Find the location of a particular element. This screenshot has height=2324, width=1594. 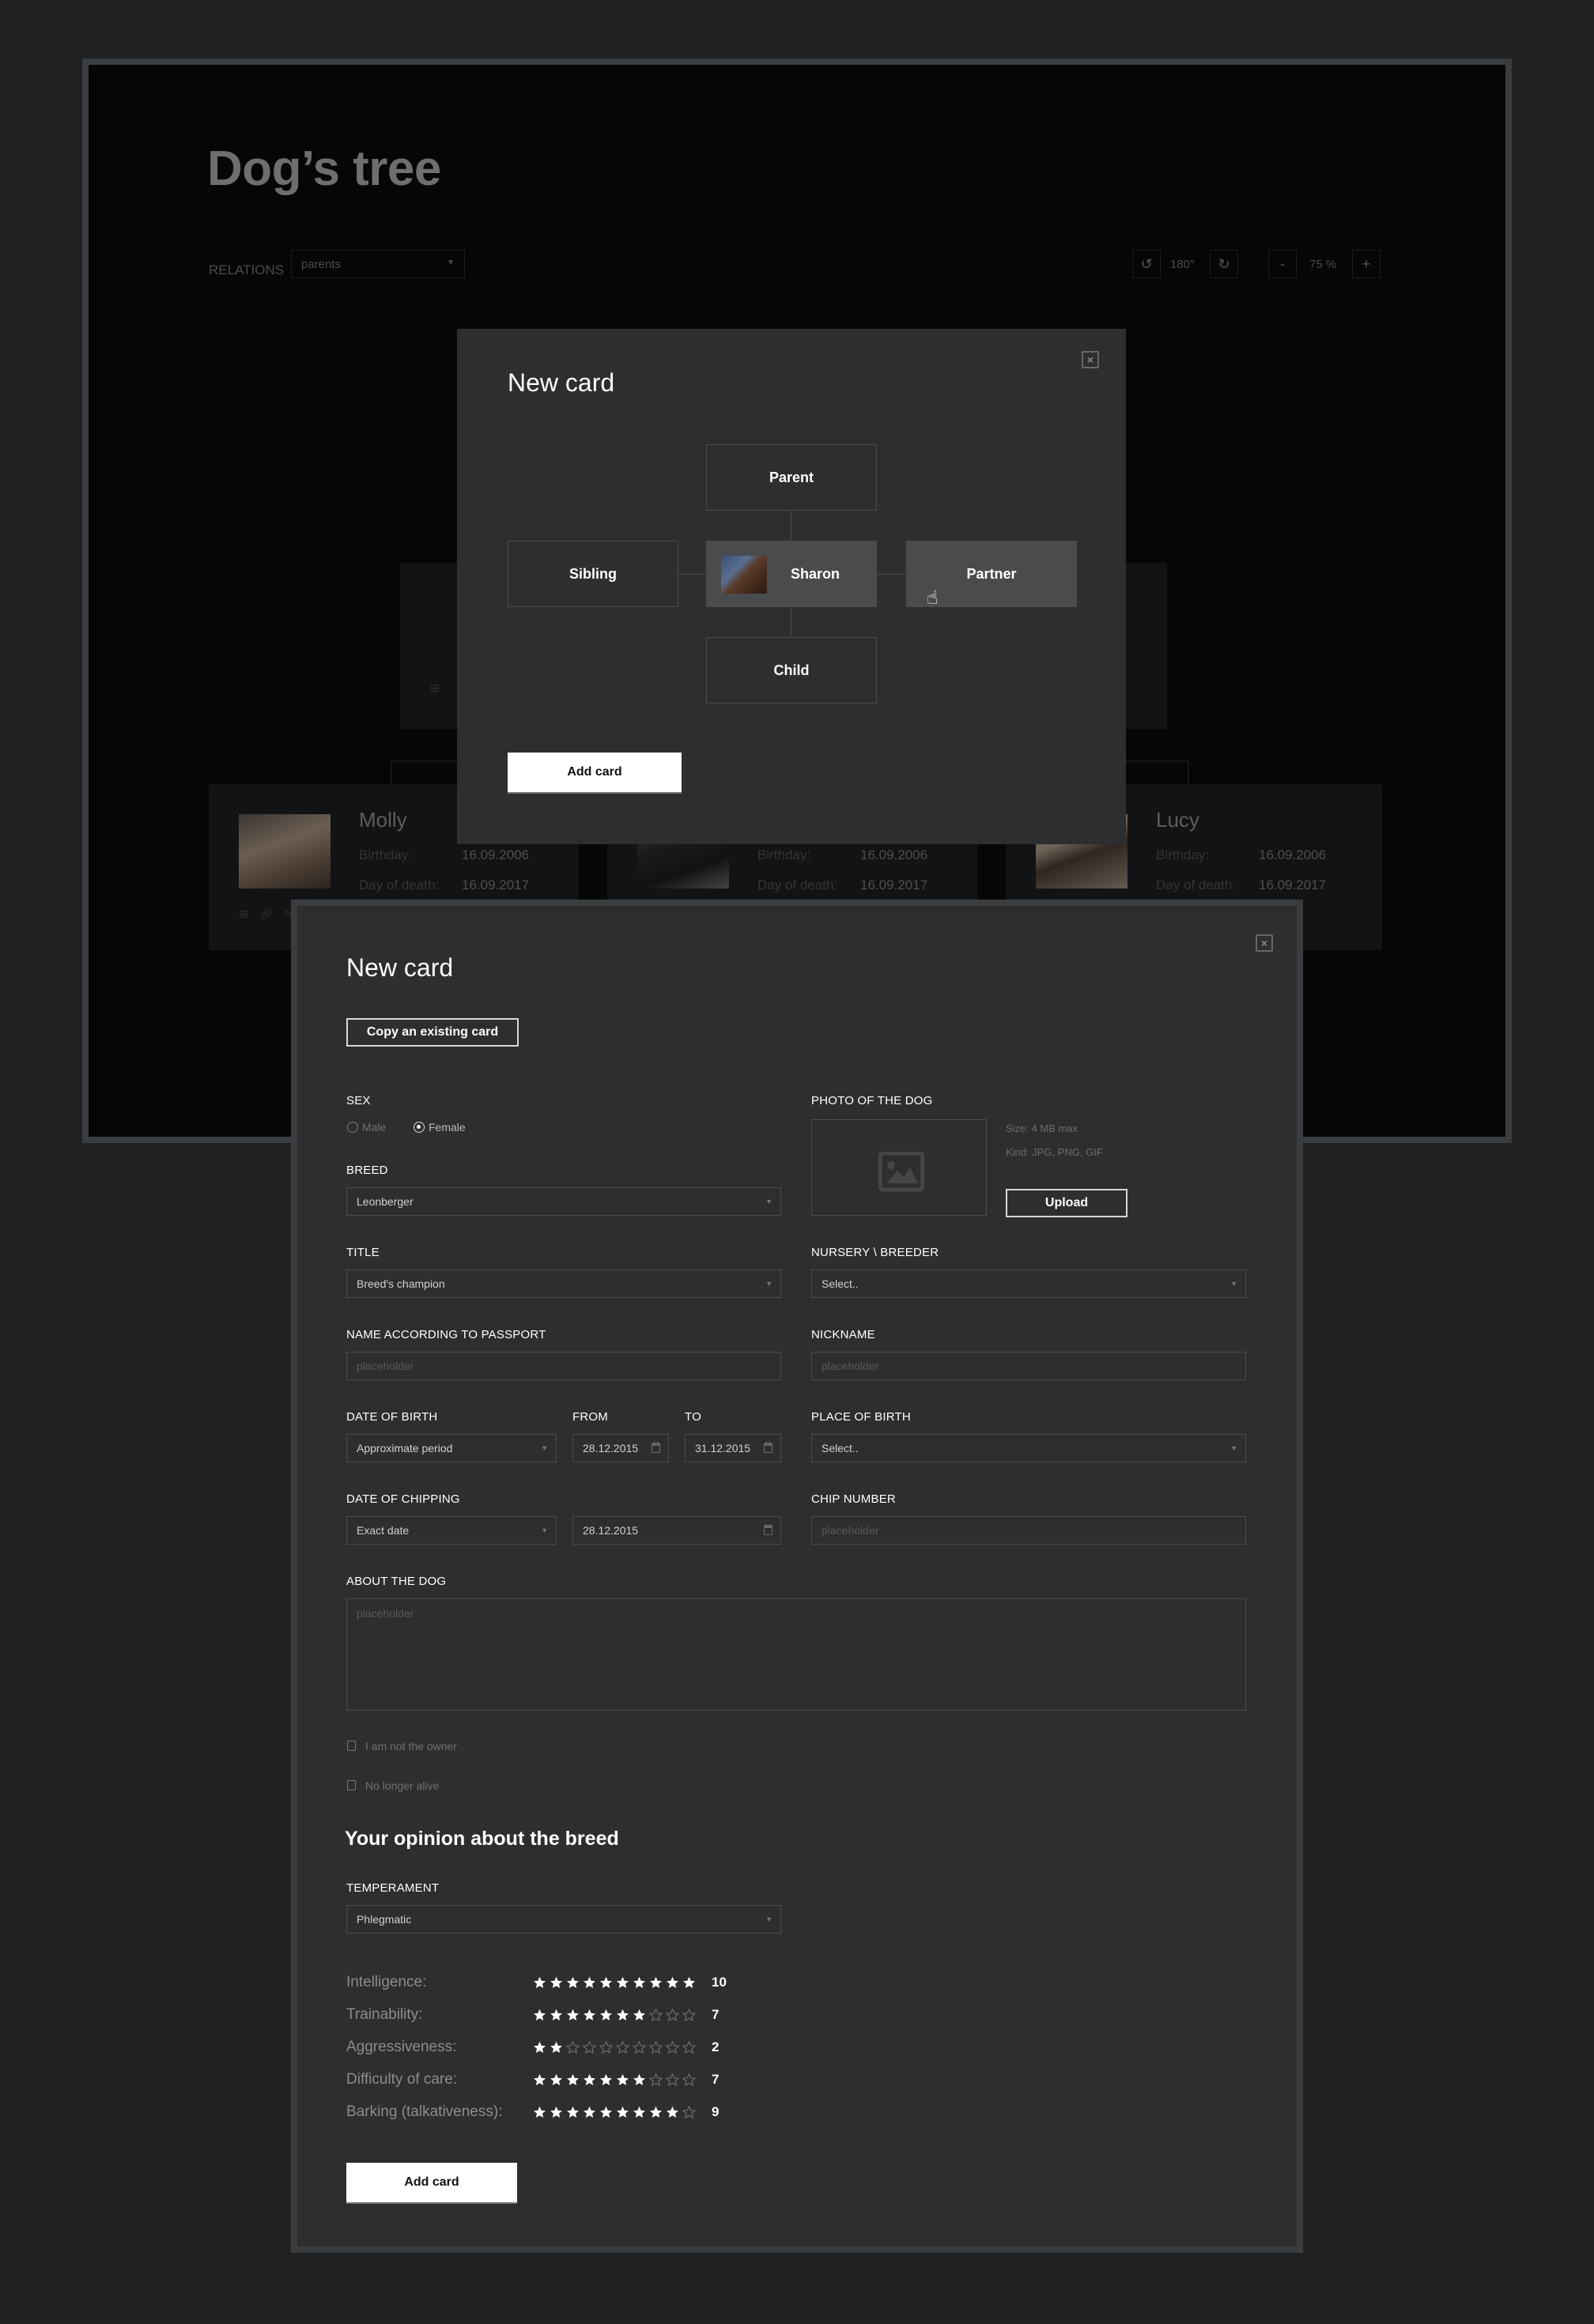

nickname-input: placeholder is located at coordinates (1028, 1366).